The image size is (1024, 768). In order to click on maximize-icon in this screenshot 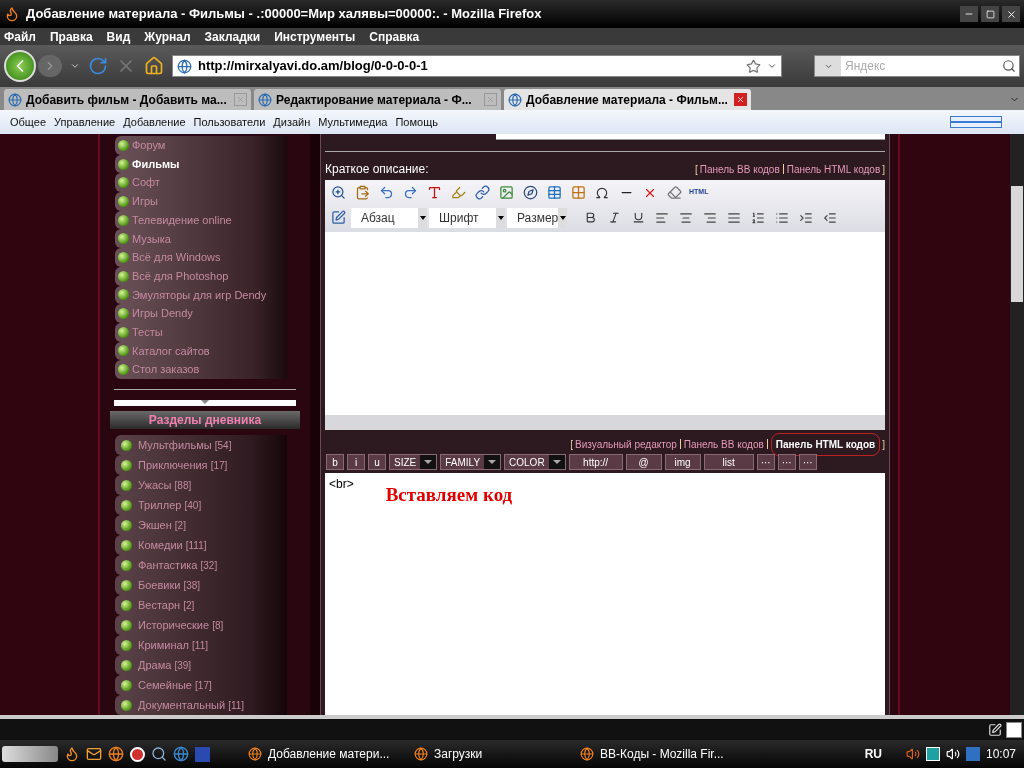, I will do `click(990, 14)`.